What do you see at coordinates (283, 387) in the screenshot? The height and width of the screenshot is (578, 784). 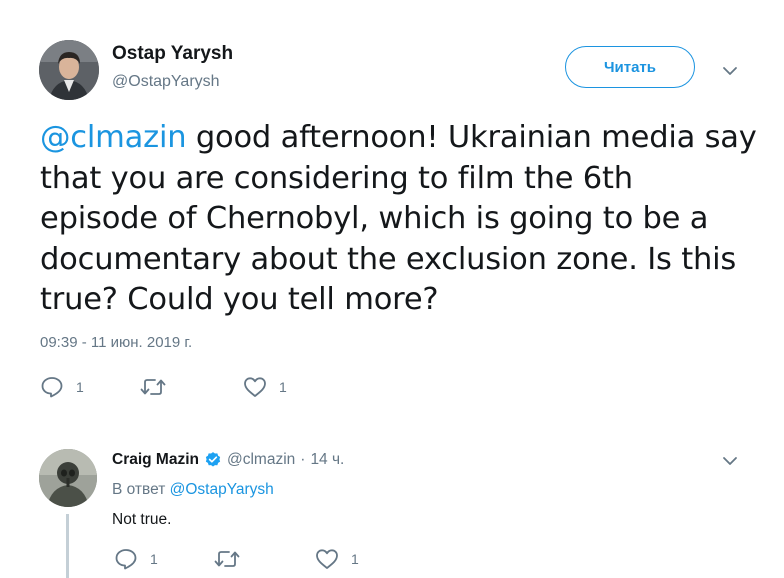 I see `like-count: 1` at bounding box center [283, 387].